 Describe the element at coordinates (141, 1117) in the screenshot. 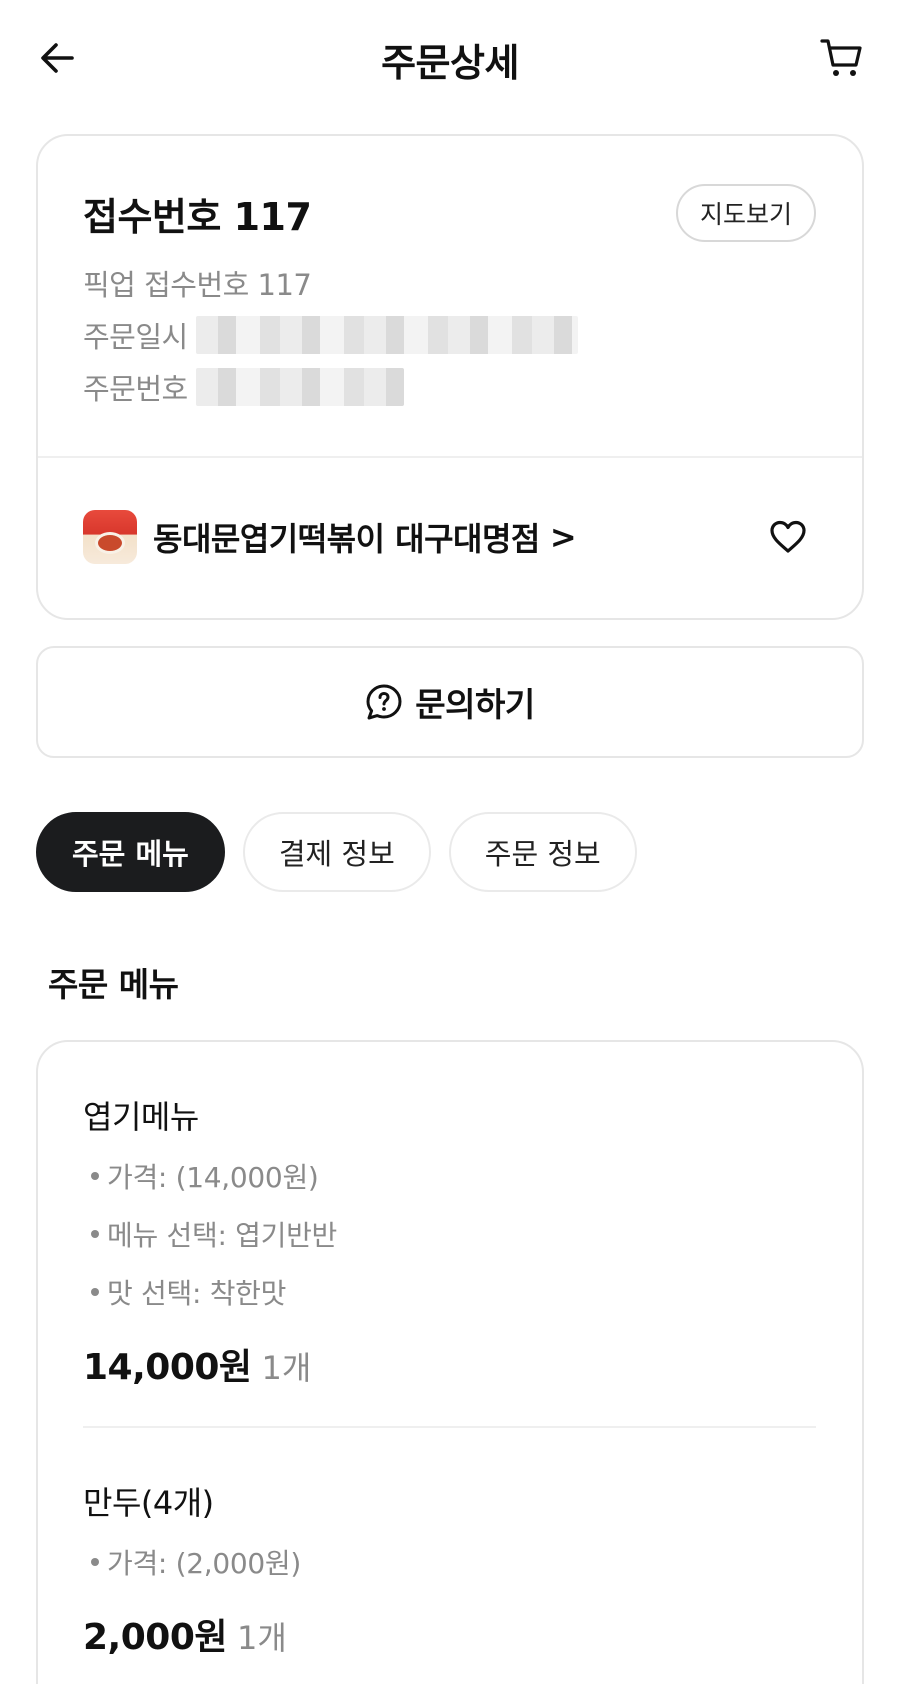

I see `menu-item-name: 엽기메뉴` at that location.